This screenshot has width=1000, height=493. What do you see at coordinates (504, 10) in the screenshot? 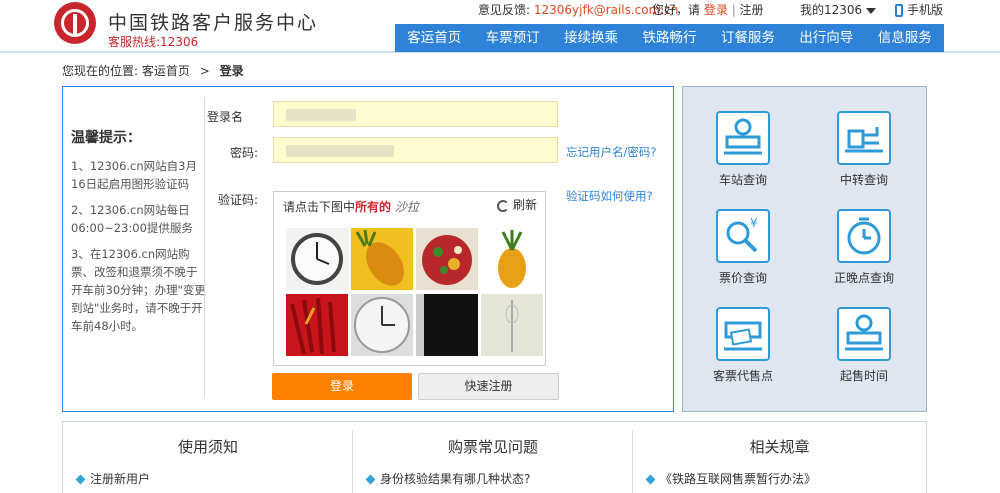
I see `feedback-label: 意见反馈:` at bounding box center [504, 10].